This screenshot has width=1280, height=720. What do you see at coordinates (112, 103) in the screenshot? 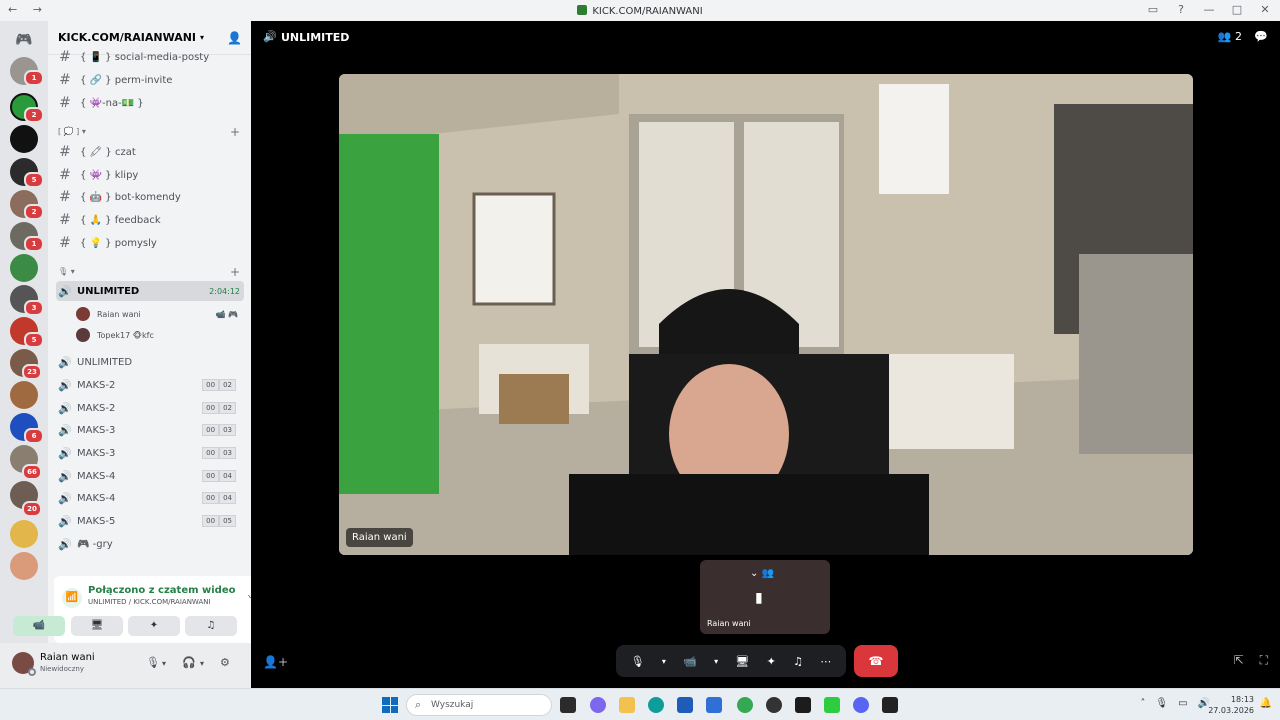
I see `channel-emoji: { 👾-na-💵 }` at bounding box center [112, 103].